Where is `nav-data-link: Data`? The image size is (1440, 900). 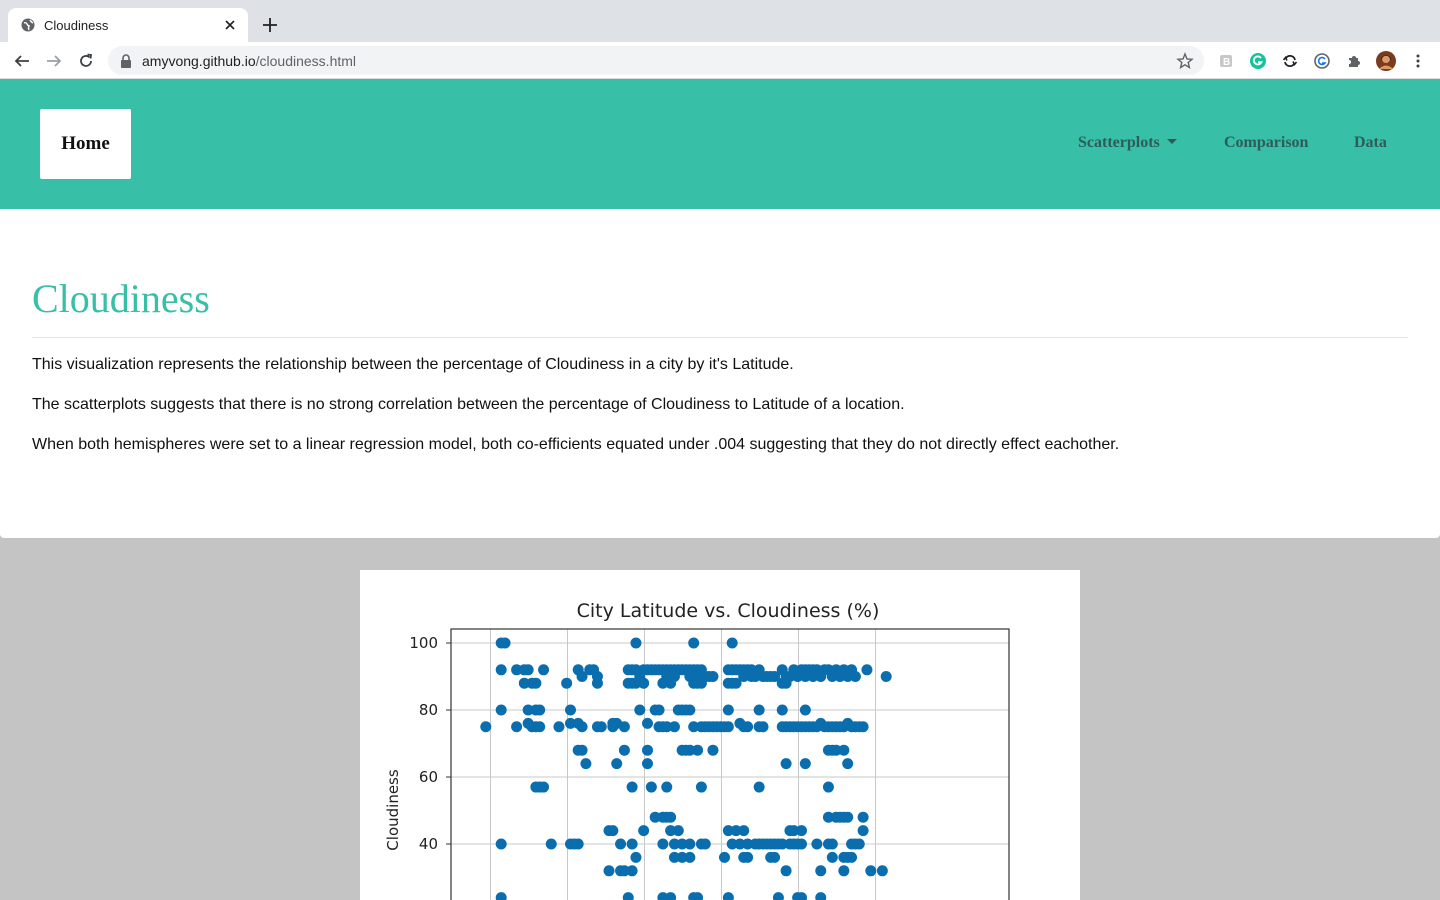 nav-data-link: Data is located at coordinates (1370, 143).